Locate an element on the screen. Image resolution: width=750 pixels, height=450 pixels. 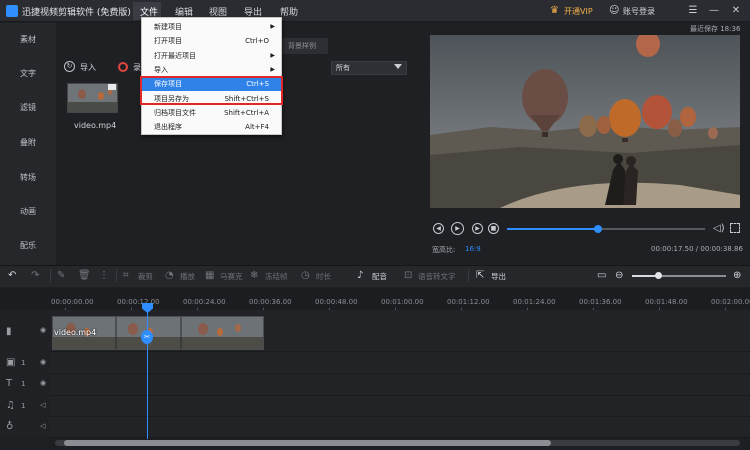
prev-frame-icon: ◀ is located at coordinates (438, 228).